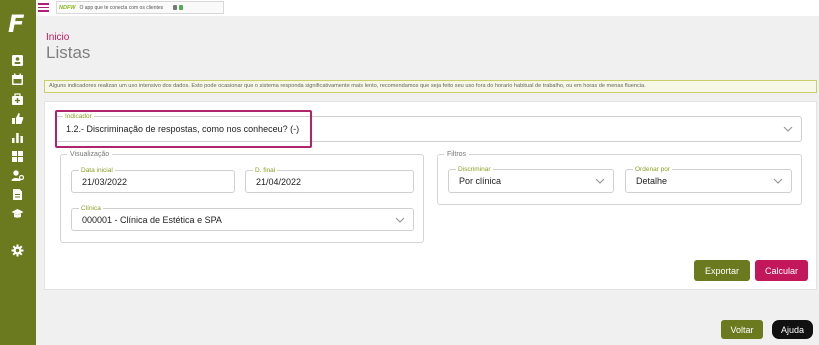  Describe the element at coordinates (67, 7) in the screenshot. I see `ad-brand-logo: NDFW` at that location.